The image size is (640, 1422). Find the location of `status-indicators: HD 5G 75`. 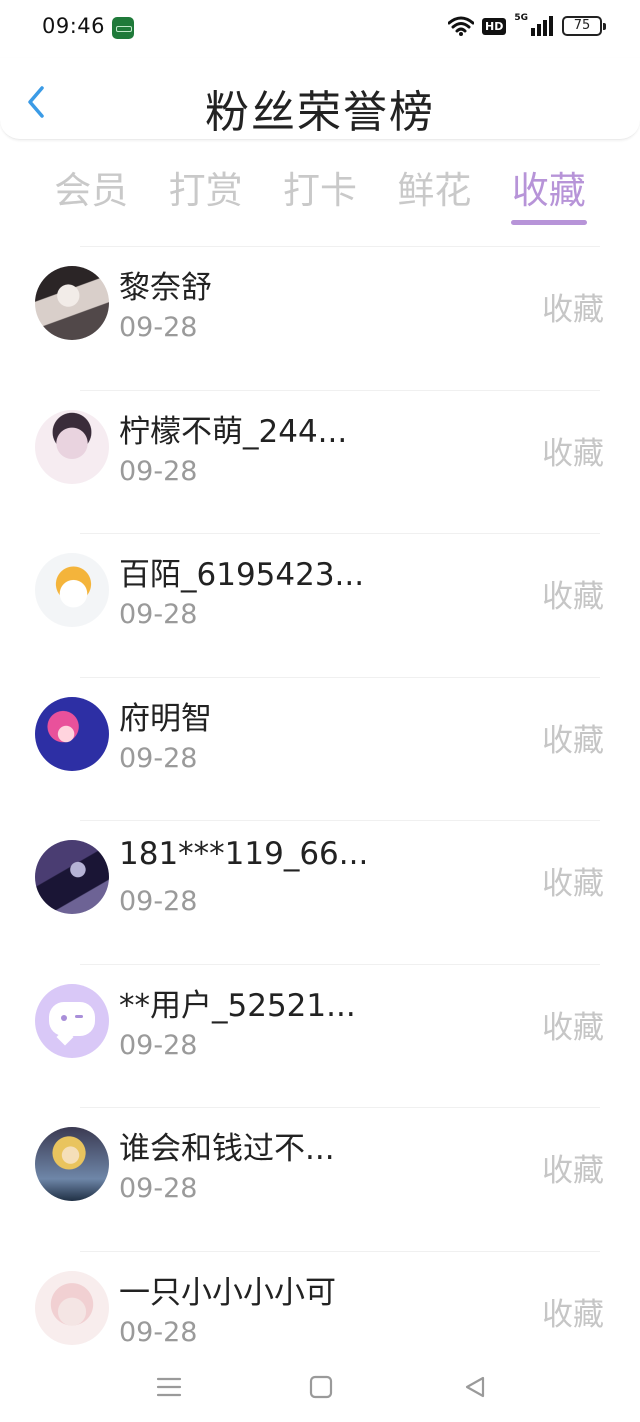

status-indicators: HD 5G 75 is located at coordinates (527, 24).